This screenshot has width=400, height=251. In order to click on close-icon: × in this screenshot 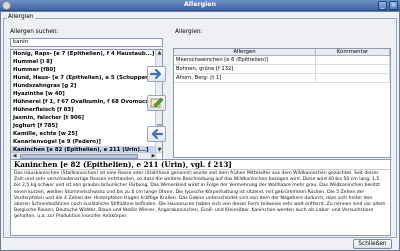, I will do `click(393, 5)`.